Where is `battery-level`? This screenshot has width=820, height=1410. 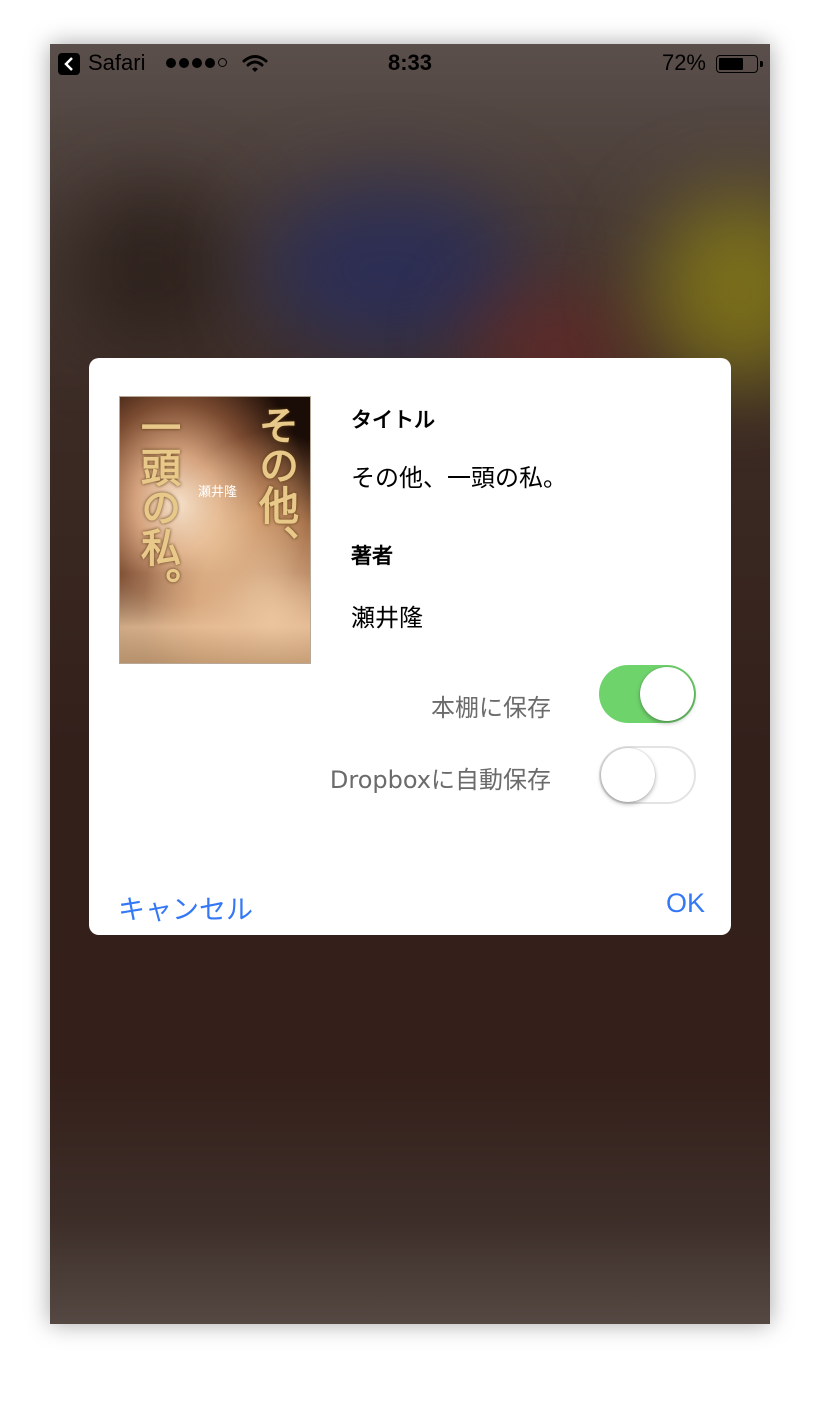
battery-level is located at coordinates (731, 64).